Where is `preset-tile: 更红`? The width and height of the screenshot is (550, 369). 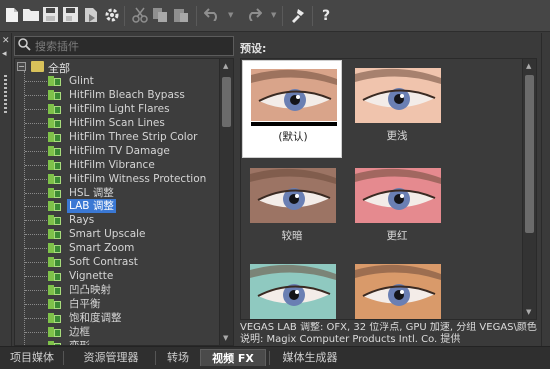 preset-tile: 更红 is located at coordinates (397, 209).